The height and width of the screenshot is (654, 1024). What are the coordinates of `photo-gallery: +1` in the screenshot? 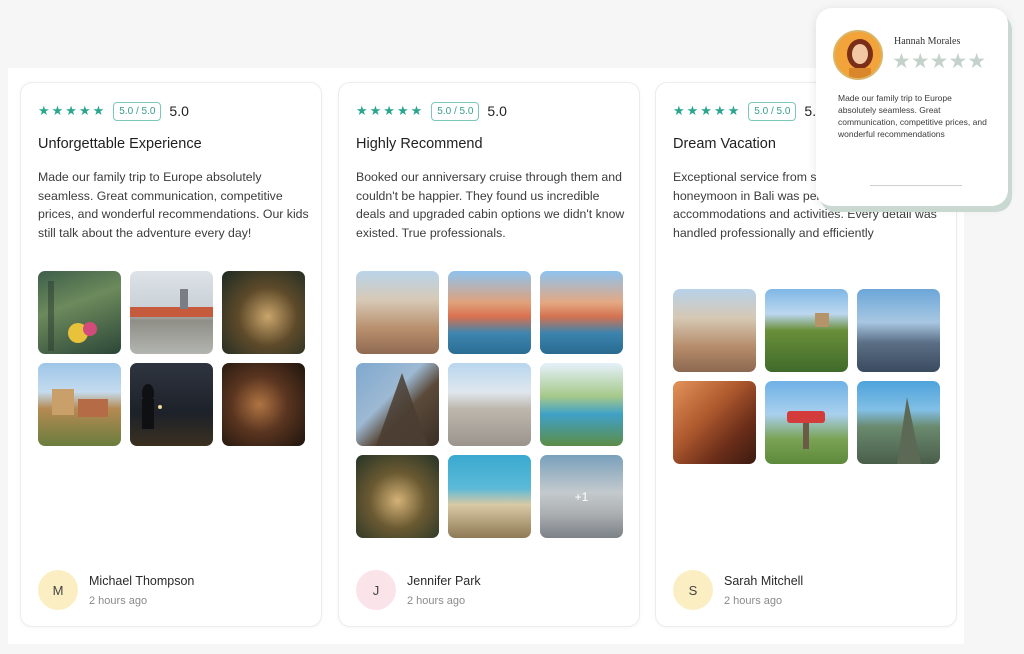 It's located at (489, 404).